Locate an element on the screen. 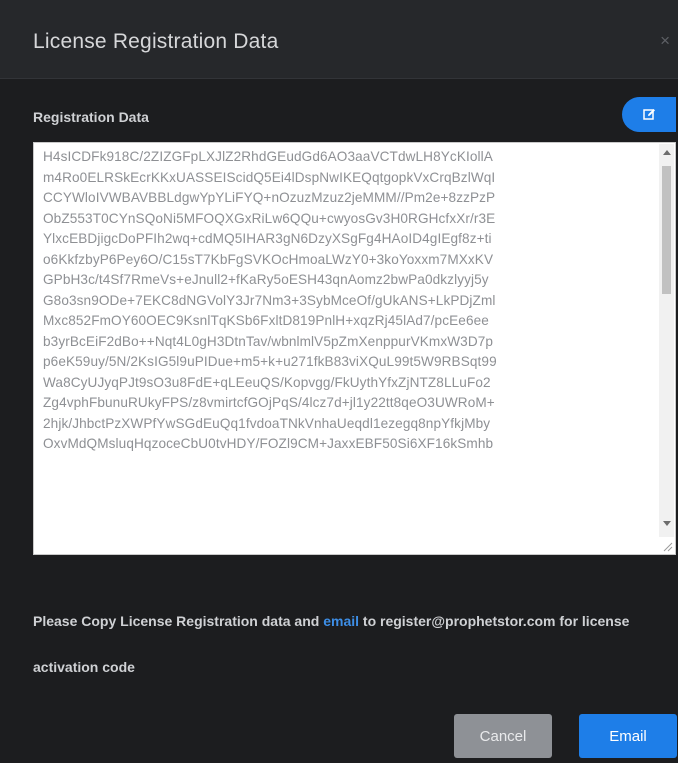  close-icon: × is located at coordinates (665, 41).